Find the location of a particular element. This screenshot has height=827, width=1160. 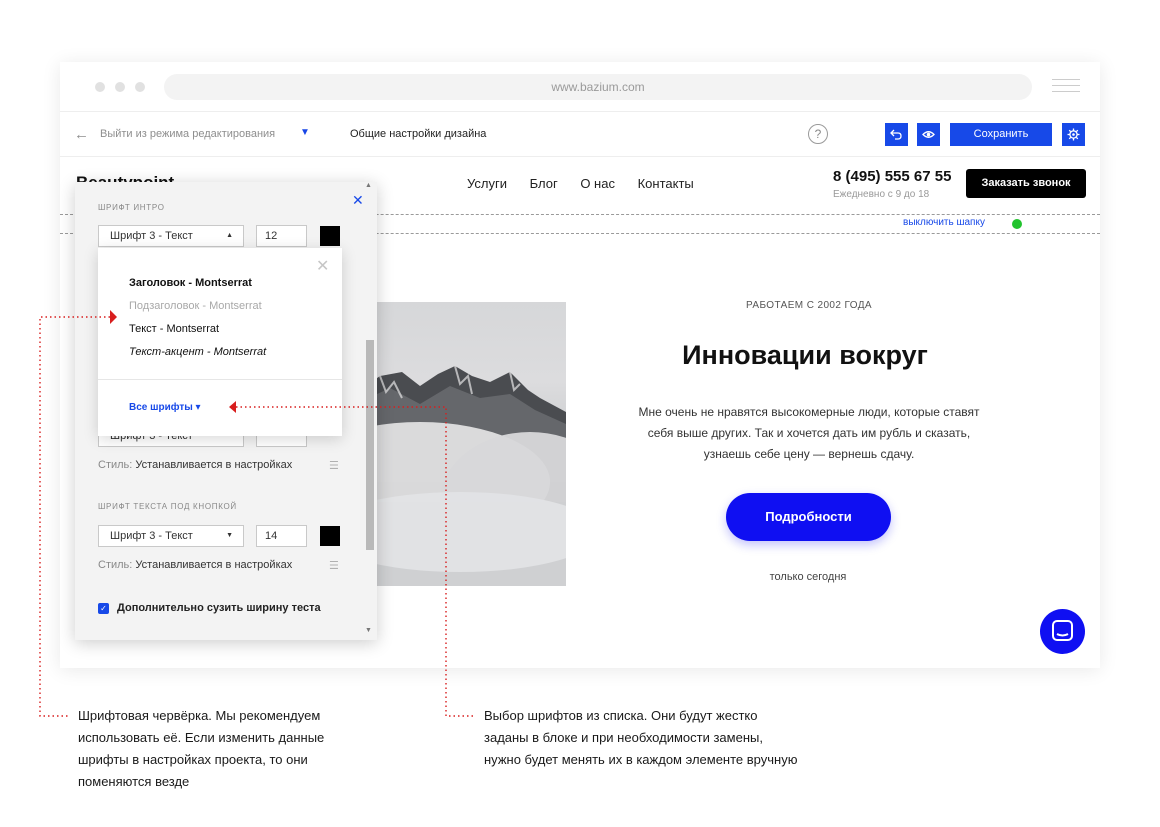

arrow-left-icon is located at coordinates (232, 407).